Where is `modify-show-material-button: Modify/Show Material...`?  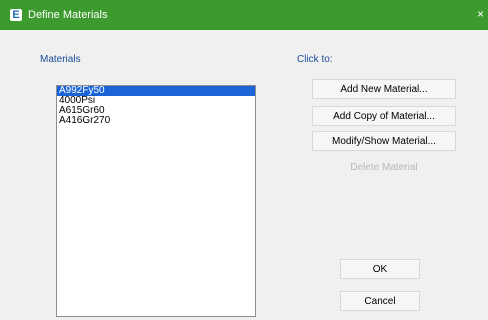
modify-show-material-button: Modify/Show Material... is located at coordinates (384, 141).